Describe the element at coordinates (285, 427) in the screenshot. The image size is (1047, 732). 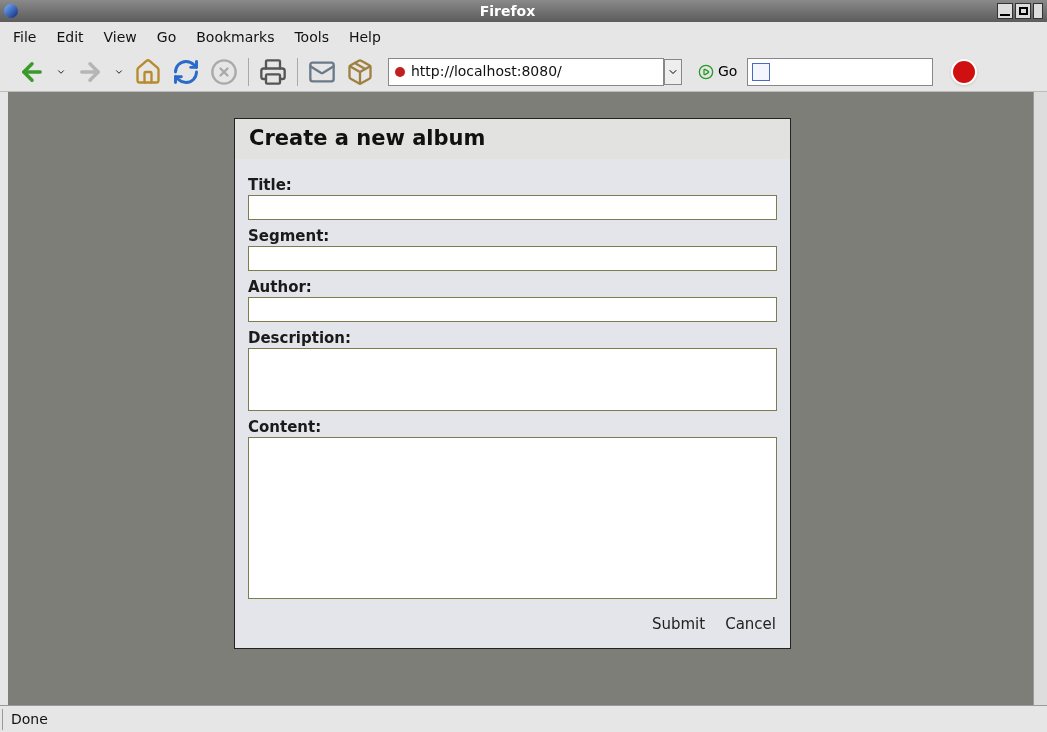
I see `field-label: Content:` at that location.